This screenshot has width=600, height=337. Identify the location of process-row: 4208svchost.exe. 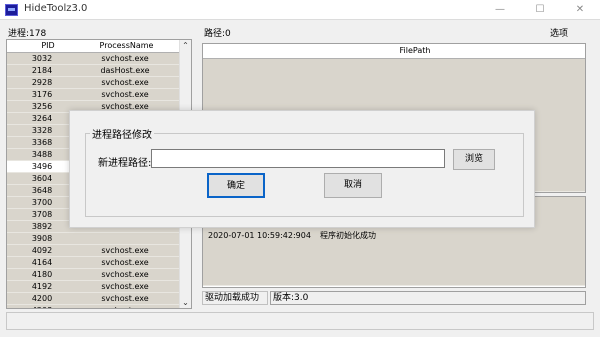
(96, 306).